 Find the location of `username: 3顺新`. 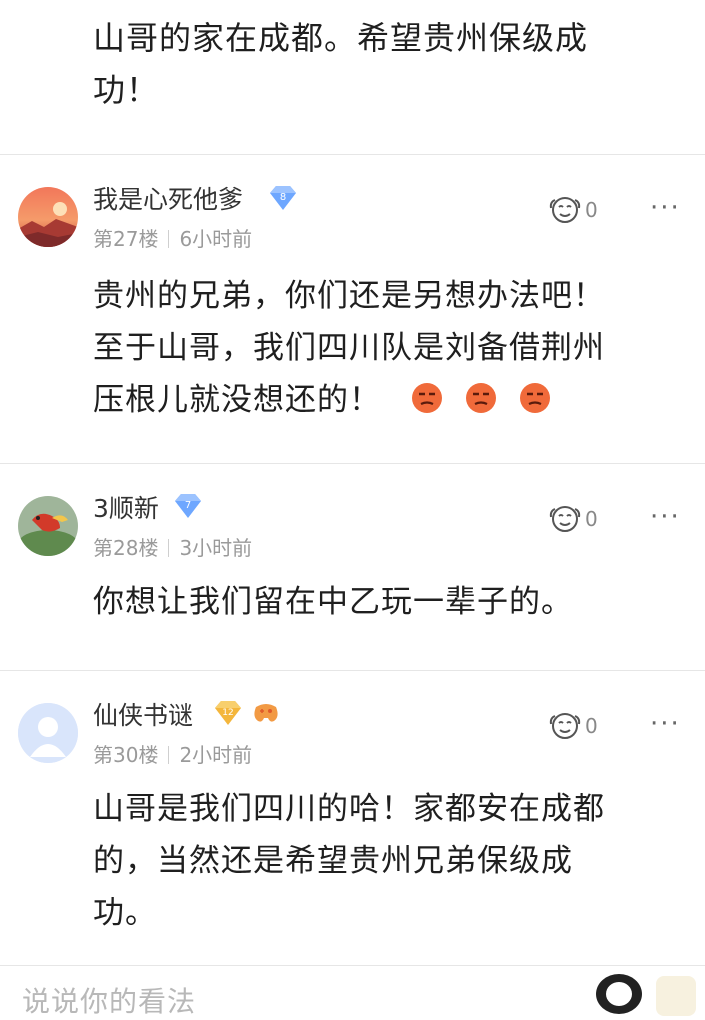

username: 3顺新 is located at coordinates (126, 509).